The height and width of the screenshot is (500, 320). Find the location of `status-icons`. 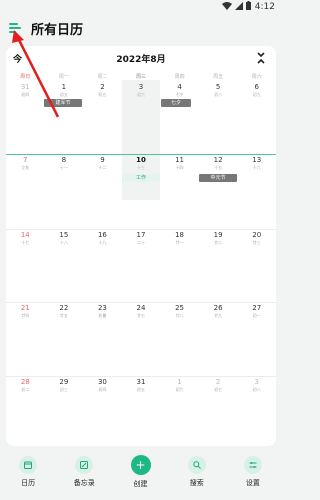

status-icons is located at coordinates (236, 5).